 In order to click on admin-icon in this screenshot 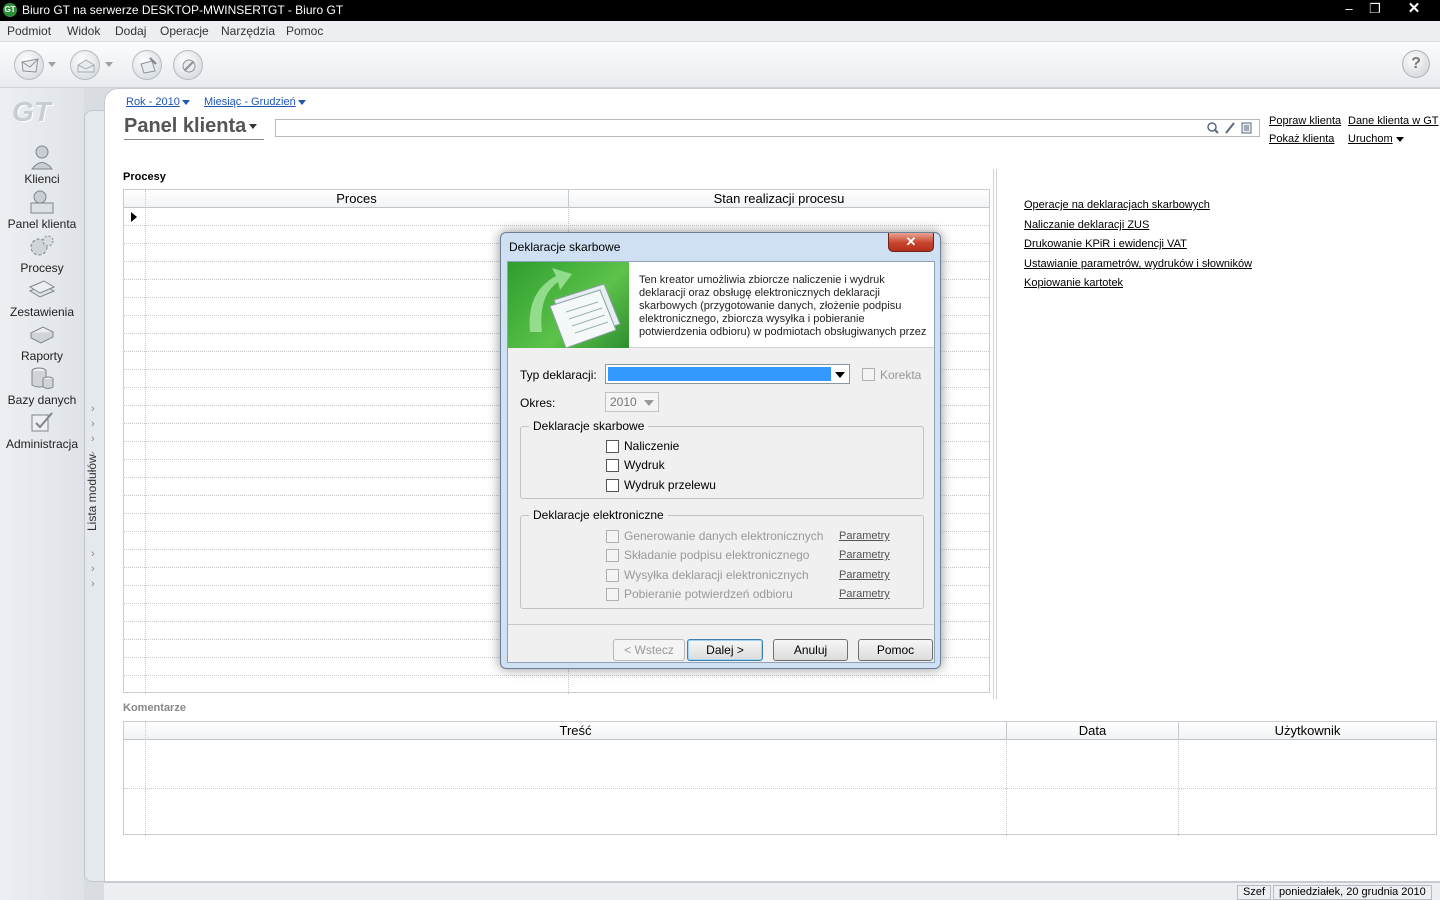, I will do `click(42, 422)`.